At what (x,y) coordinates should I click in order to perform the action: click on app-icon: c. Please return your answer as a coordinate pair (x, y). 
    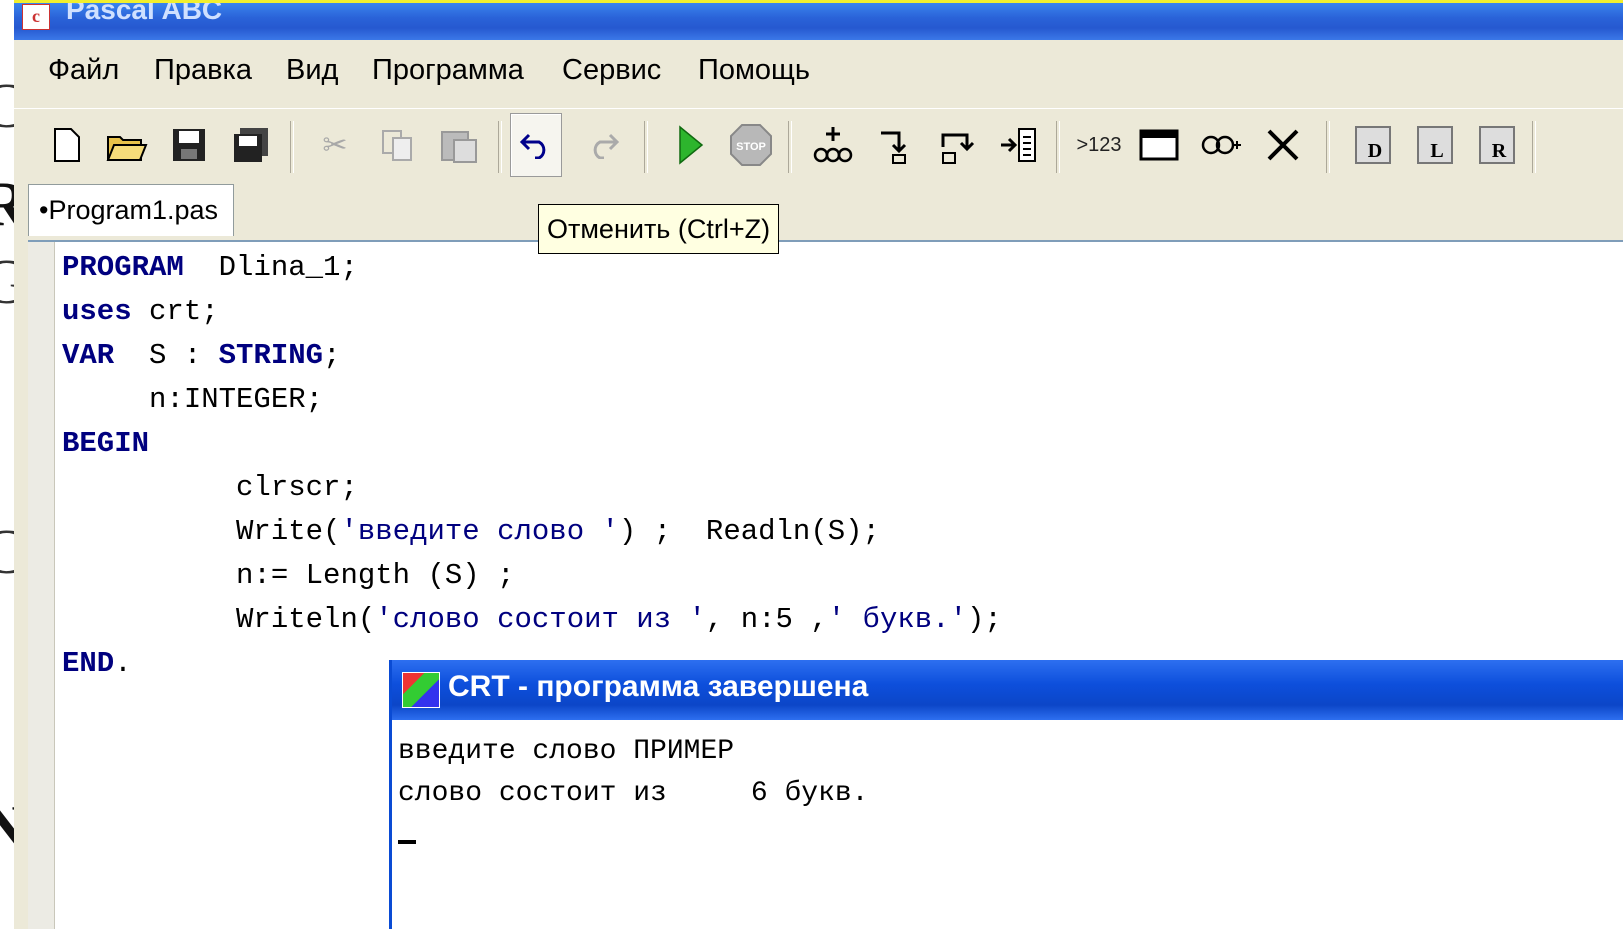
    Looking at the image, I should click on (36, 17).